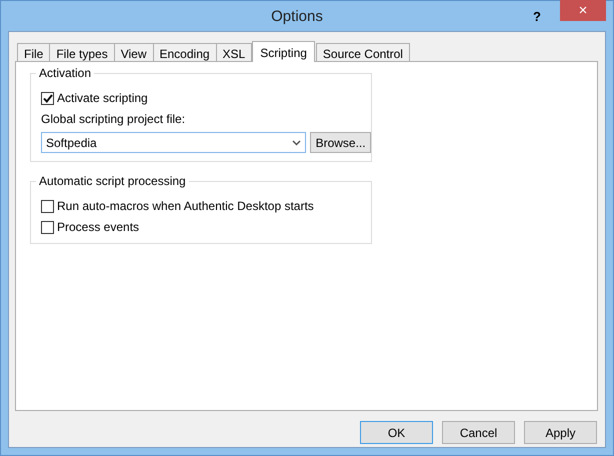 The height and width of the screenshot is (456, 614). Describe the element at coordinates (113, 119) in the screenshot. I see `field-label: Global scripting project file:` at that location.